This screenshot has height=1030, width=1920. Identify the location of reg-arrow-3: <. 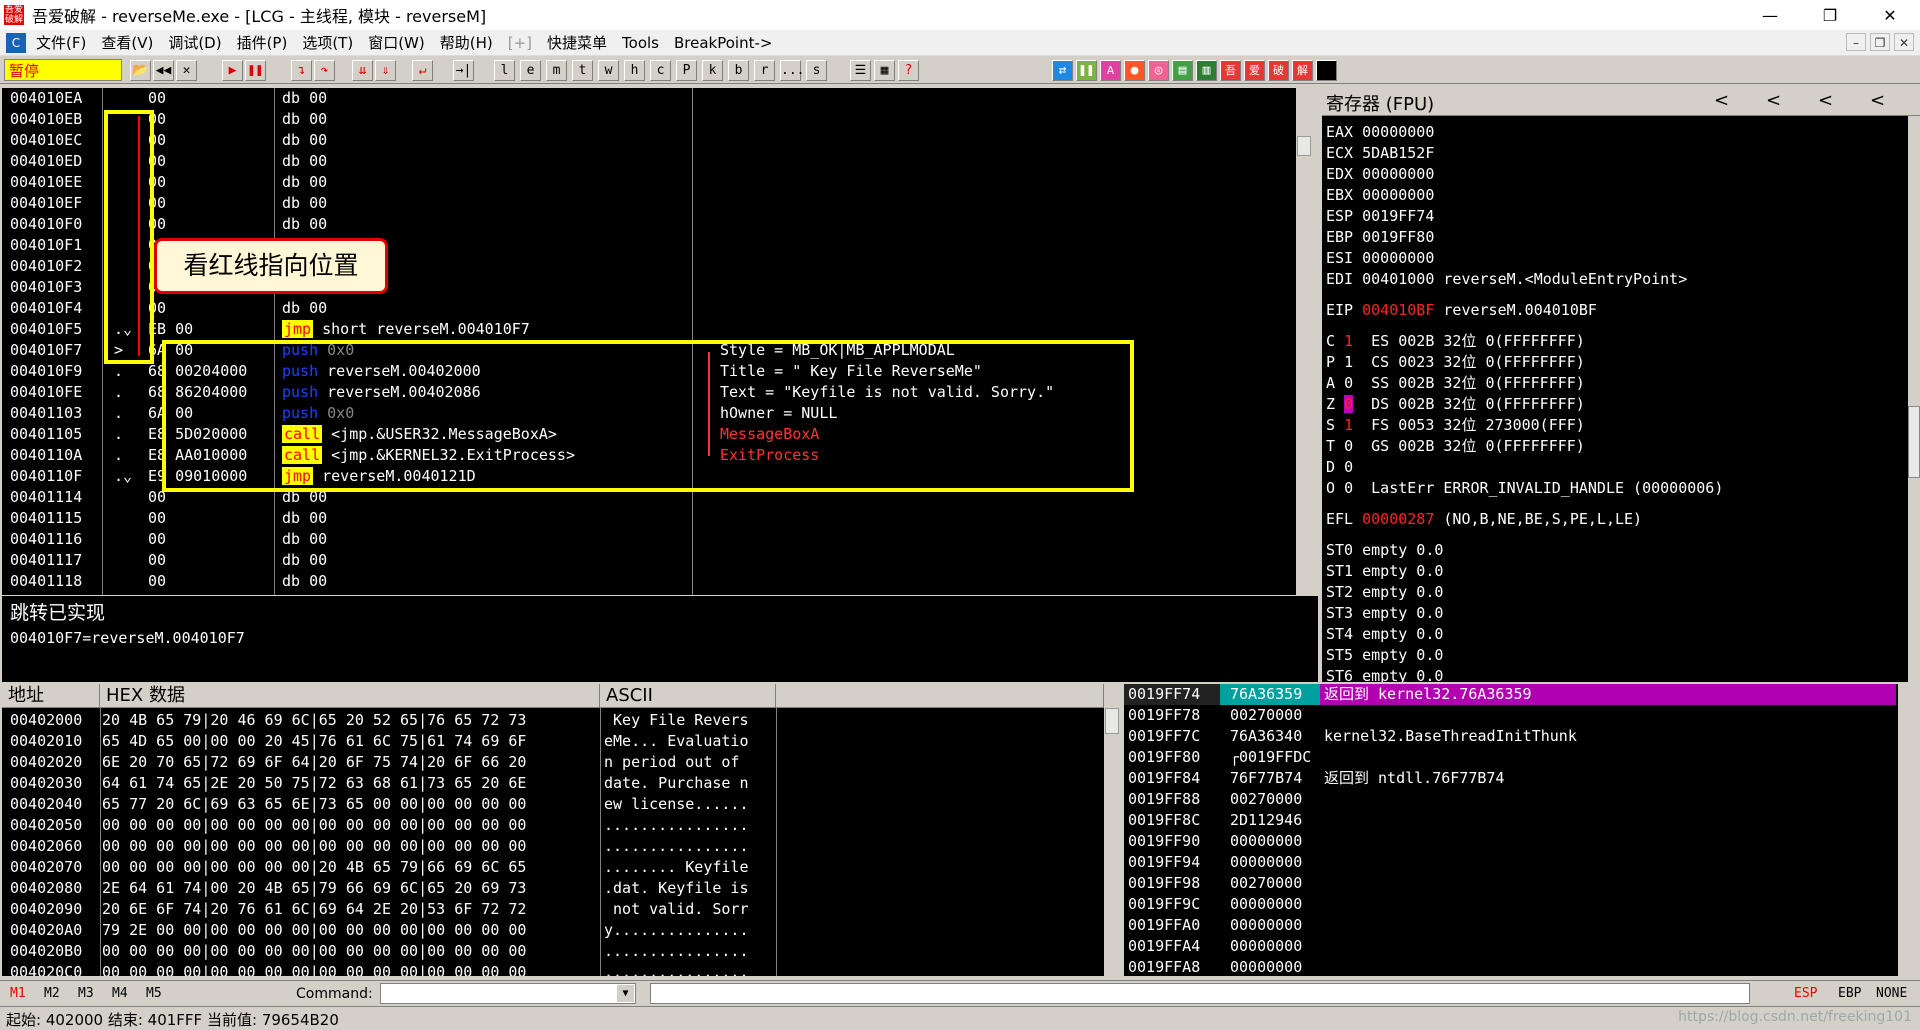
(1825, 100).